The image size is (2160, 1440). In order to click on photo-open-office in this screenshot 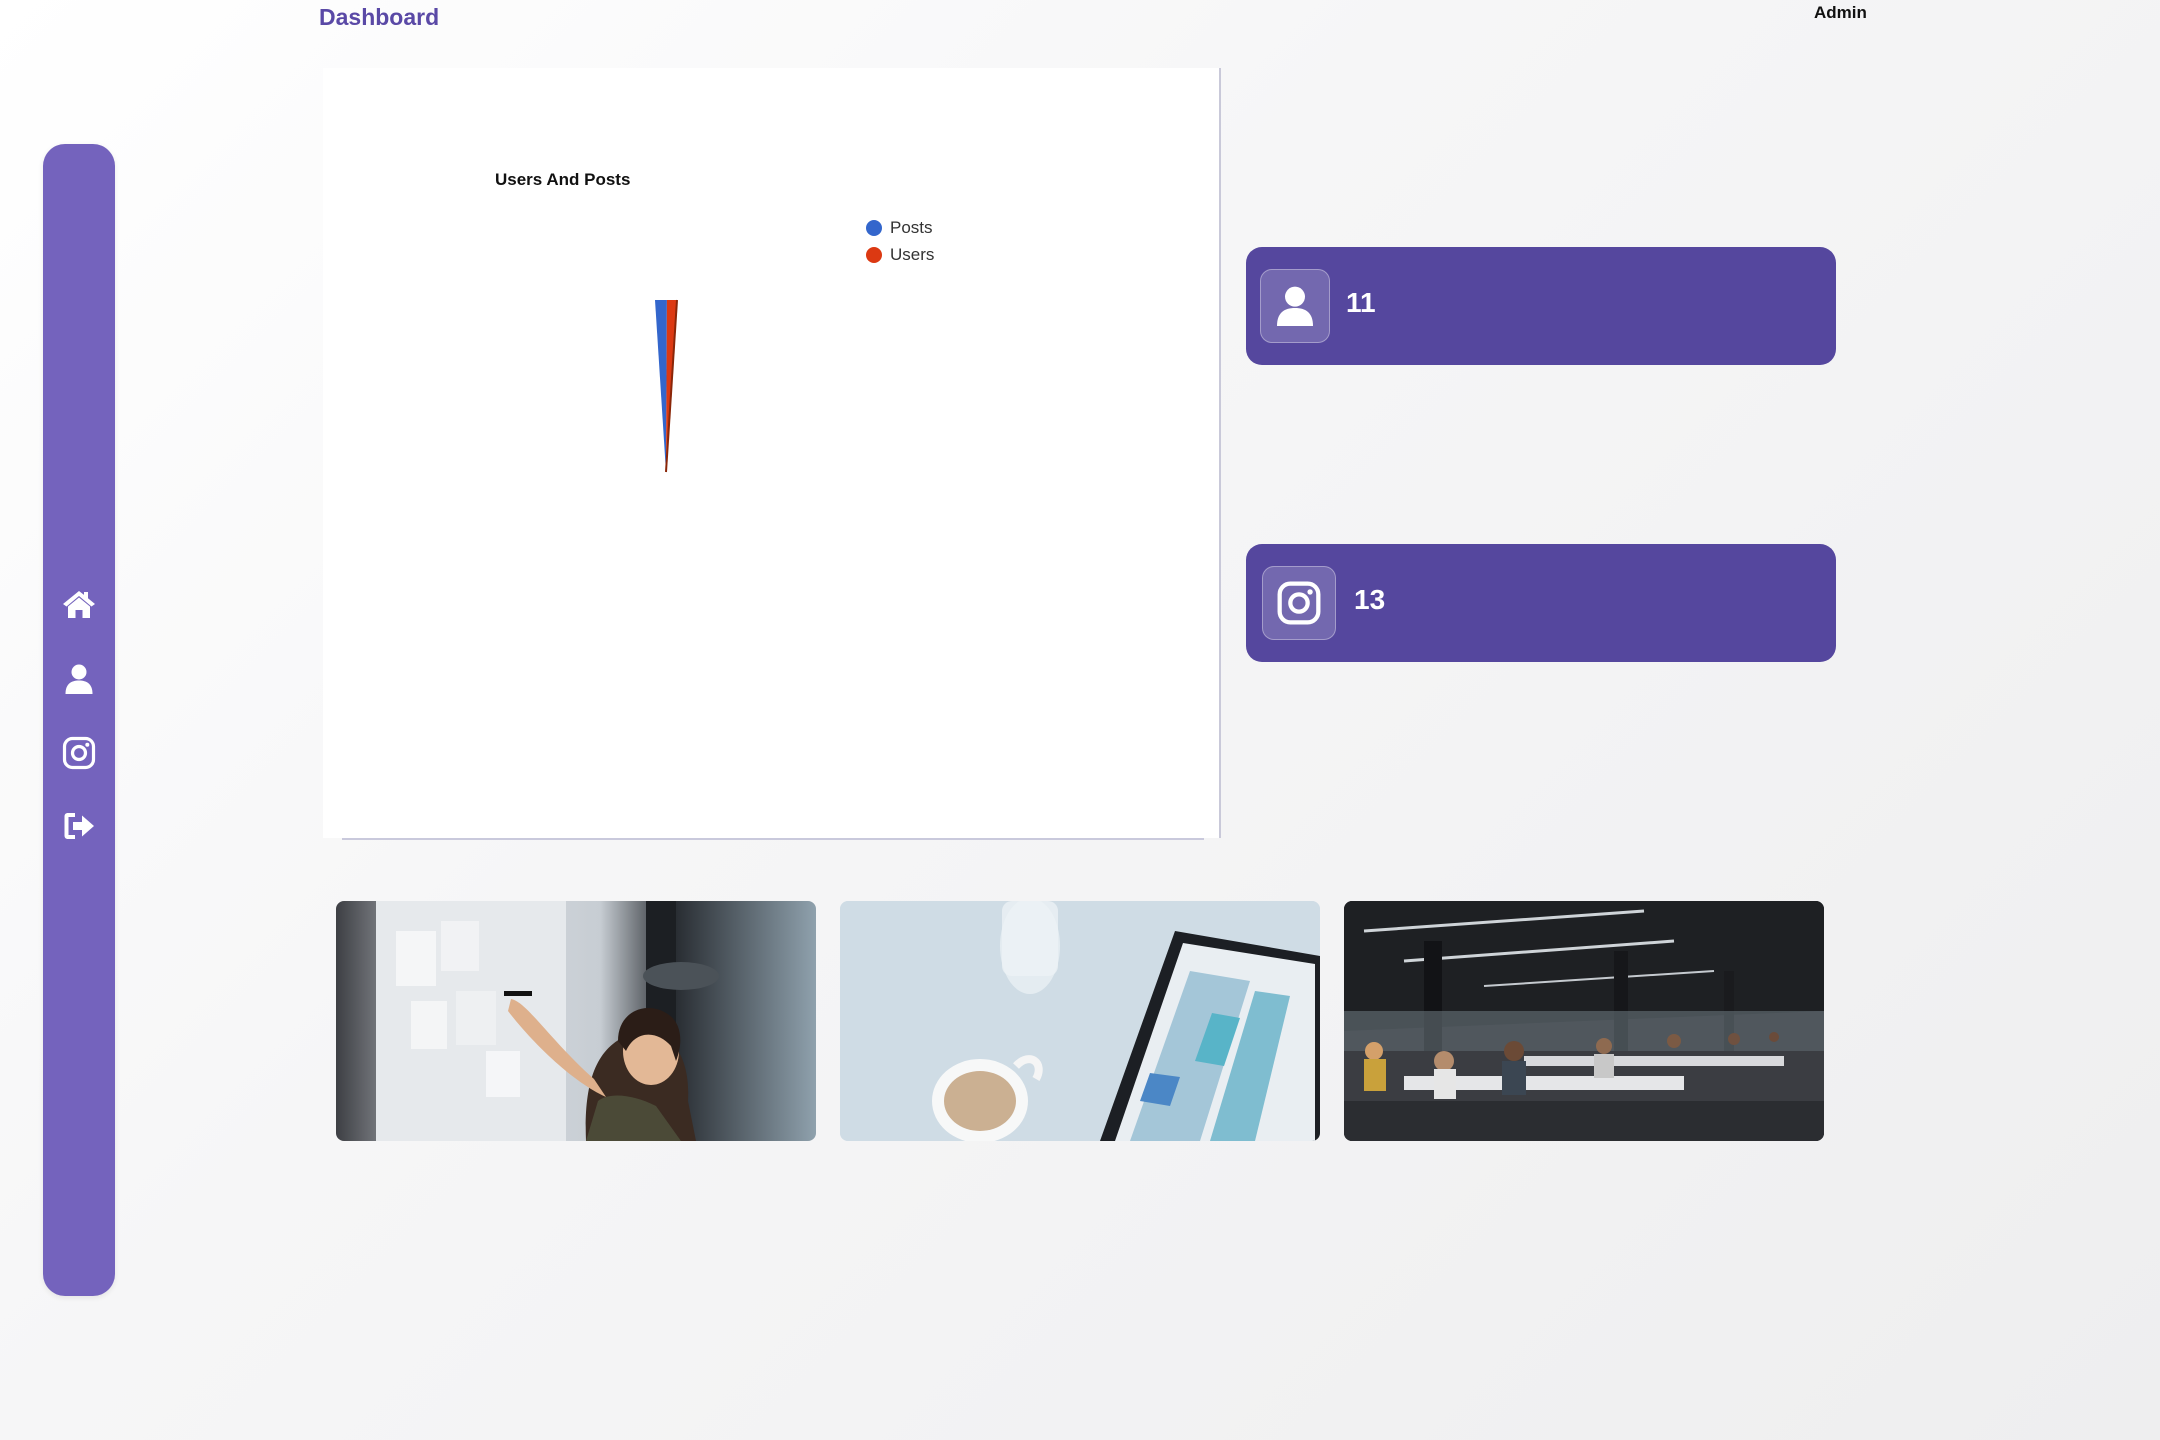, I will do `click(1584, 1021)`.